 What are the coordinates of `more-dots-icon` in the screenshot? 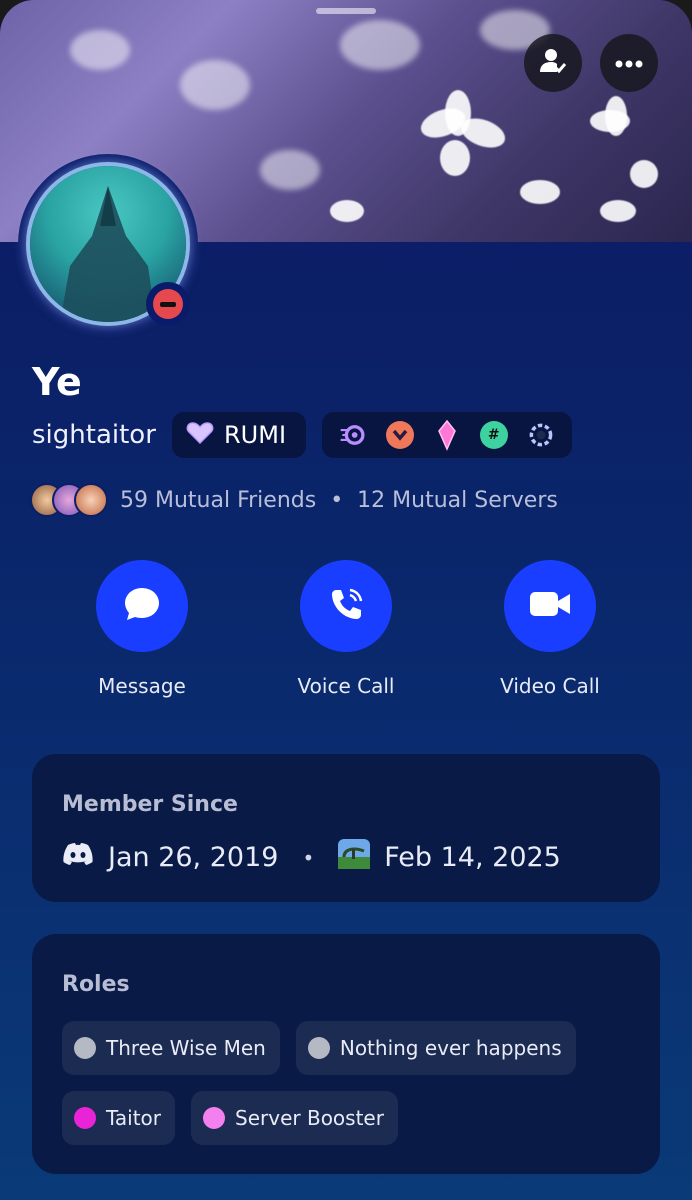 It's located at (629, 63).